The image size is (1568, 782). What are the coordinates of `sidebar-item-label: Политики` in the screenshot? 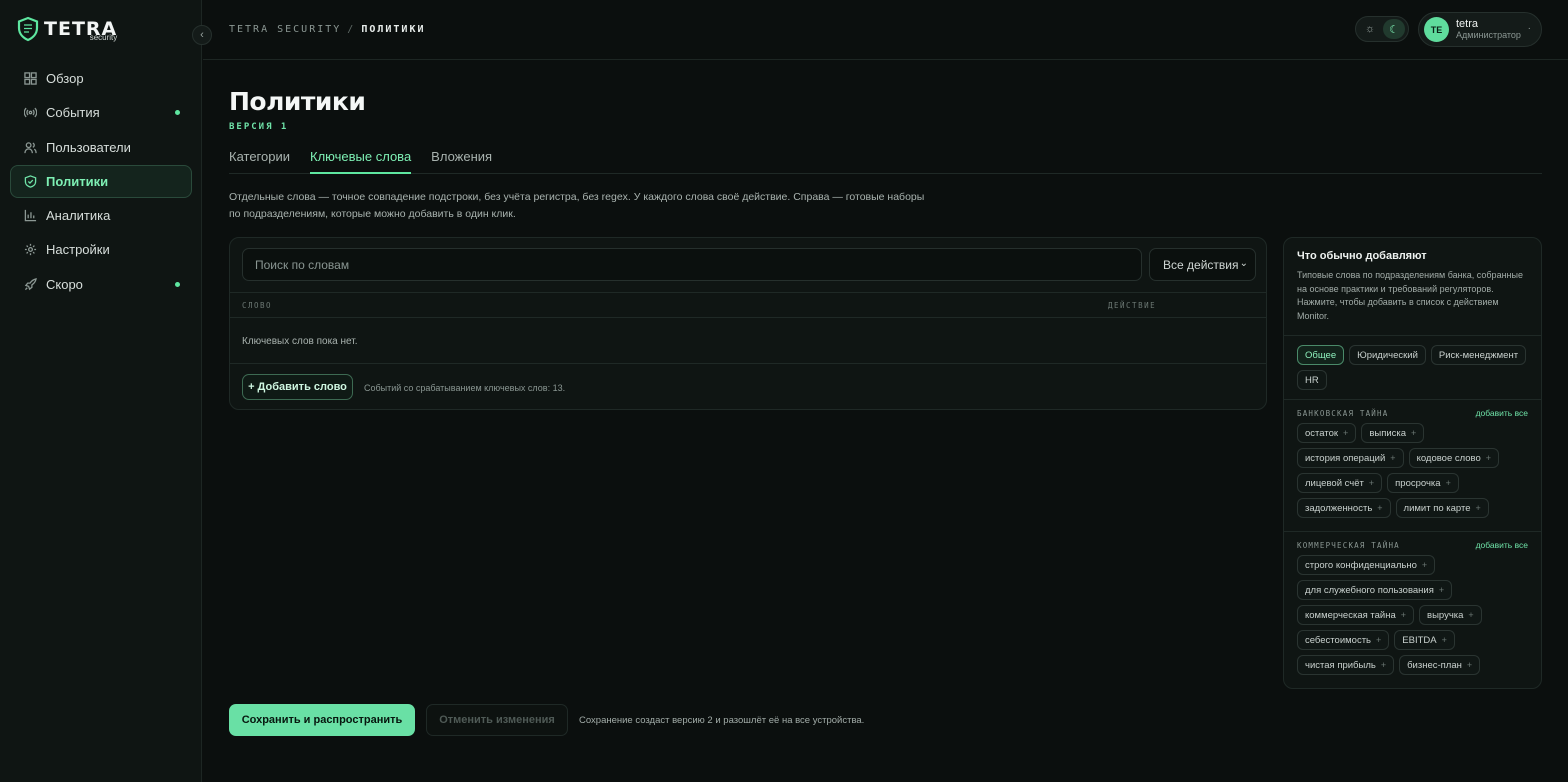 It's located at (77, 181).